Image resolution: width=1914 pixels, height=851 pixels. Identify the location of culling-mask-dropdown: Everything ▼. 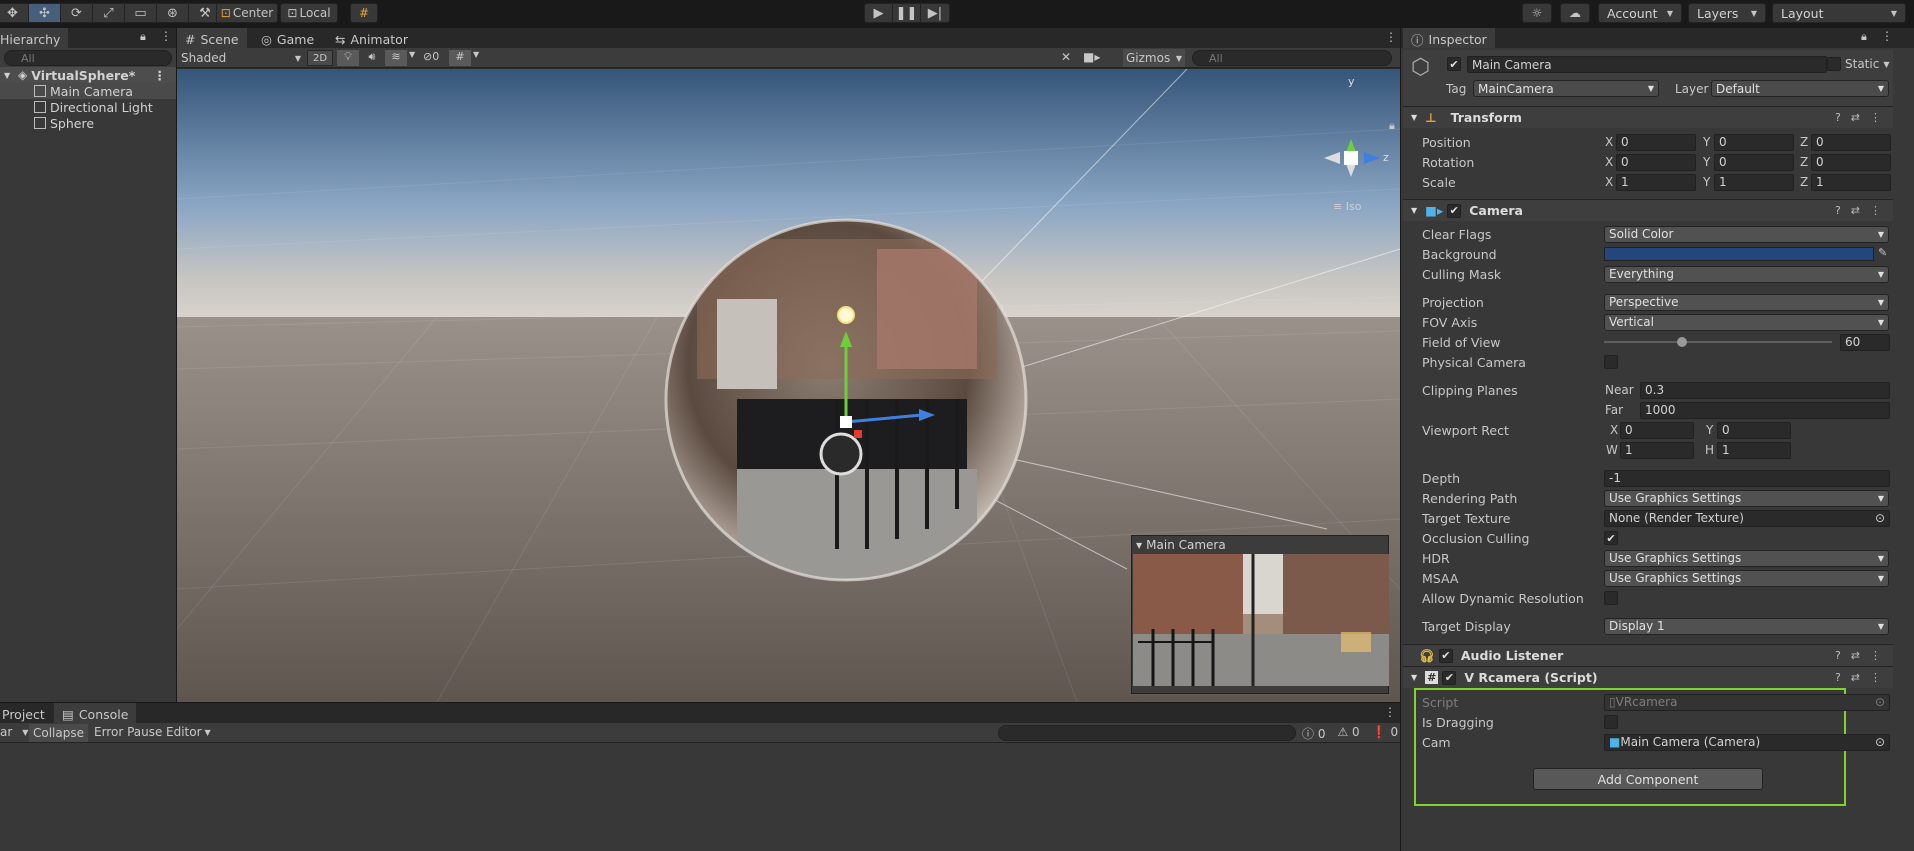
(1746, 274).